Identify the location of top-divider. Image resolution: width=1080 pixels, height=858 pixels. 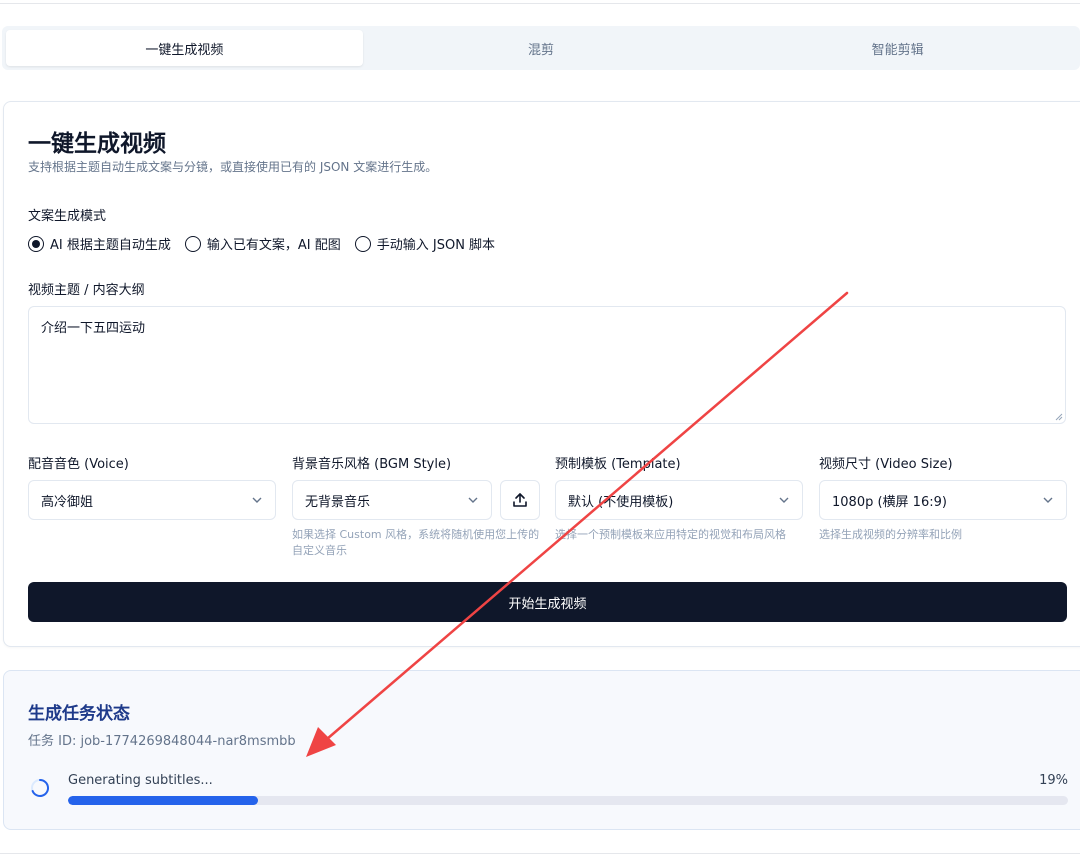
(540, 2).